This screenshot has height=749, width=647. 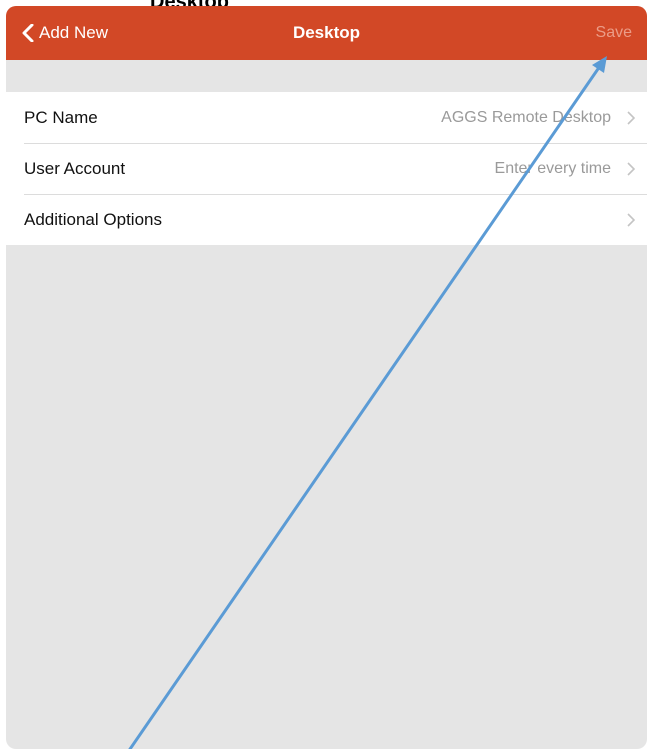 I want to click on navigation-bar: Add New Desktop Save, so click(x=326, y=33).